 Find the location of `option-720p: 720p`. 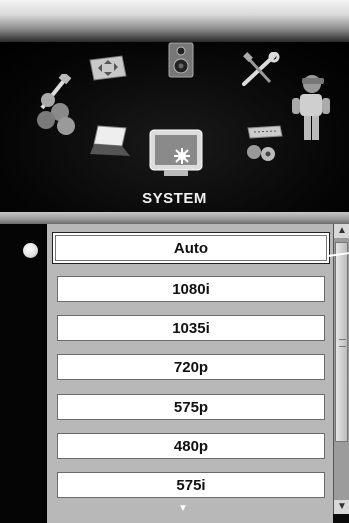

option-720p: 720p is located at coordinates (191, 367).